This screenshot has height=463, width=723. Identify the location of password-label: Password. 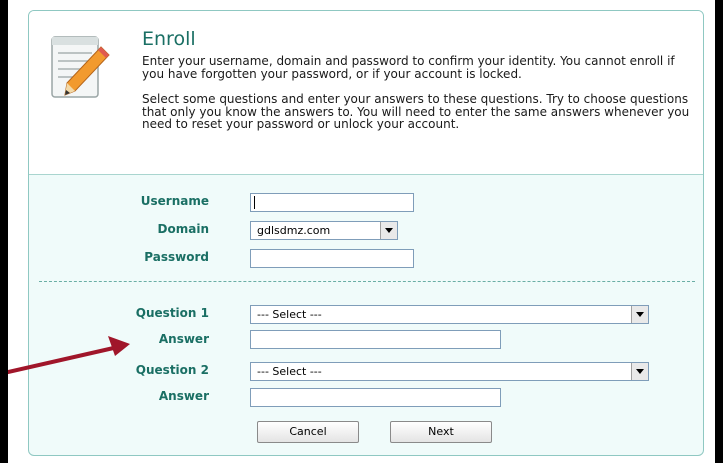
(176, 257).